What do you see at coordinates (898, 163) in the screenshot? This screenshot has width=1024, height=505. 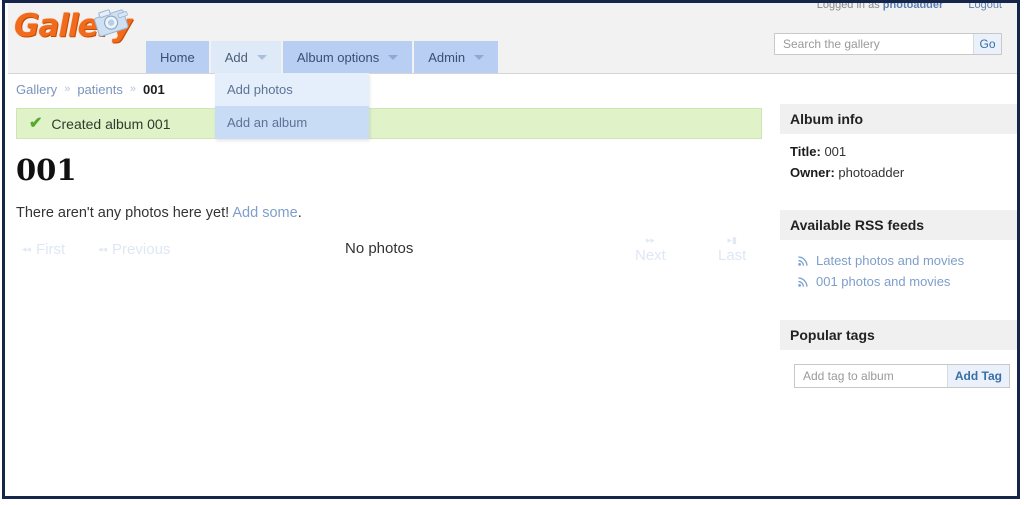 I see `album-info-body: Title: 001 Owner: photoadder` at bounding box center [898, 163].